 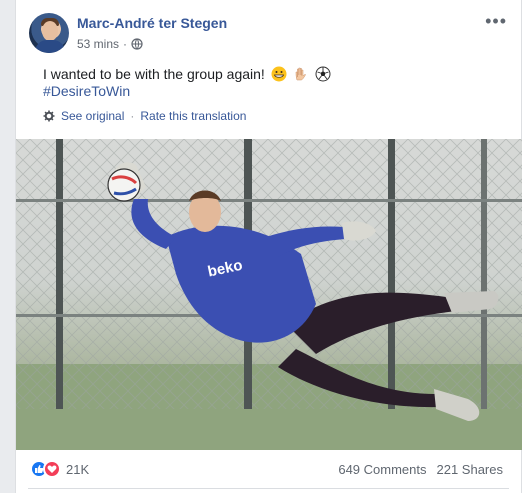 I want to click on post-text: I wanted to be with the group again!, so click(x=187, y=74).